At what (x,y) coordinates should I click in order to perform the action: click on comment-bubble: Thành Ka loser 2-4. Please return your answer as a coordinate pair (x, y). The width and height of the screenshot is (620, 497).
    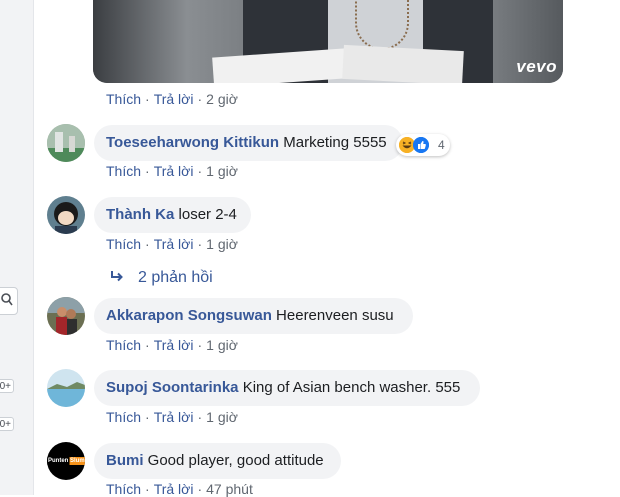
    Looking at the image, I should click on (172, 215).